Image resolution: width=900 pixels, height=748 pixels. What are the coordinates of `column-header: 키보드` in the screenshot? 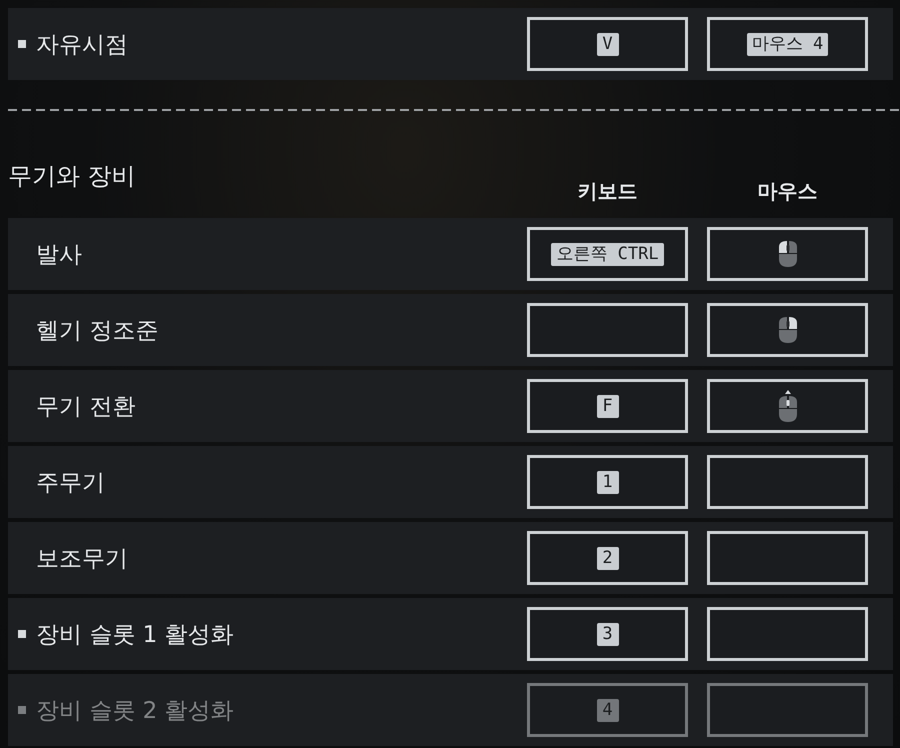 It's located at (607, 191).